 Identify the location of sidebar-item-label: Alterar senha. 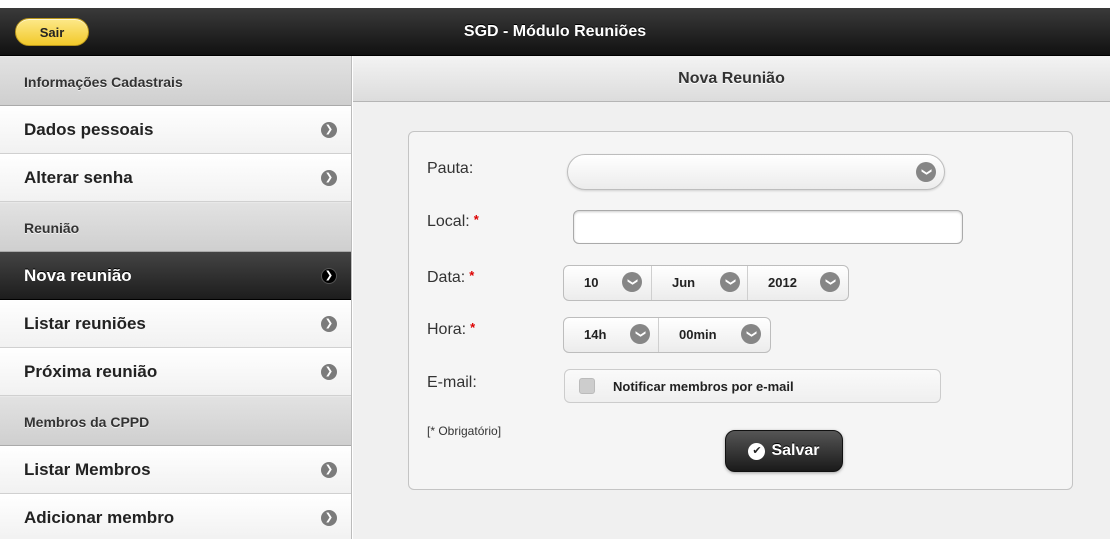
(78, 177).